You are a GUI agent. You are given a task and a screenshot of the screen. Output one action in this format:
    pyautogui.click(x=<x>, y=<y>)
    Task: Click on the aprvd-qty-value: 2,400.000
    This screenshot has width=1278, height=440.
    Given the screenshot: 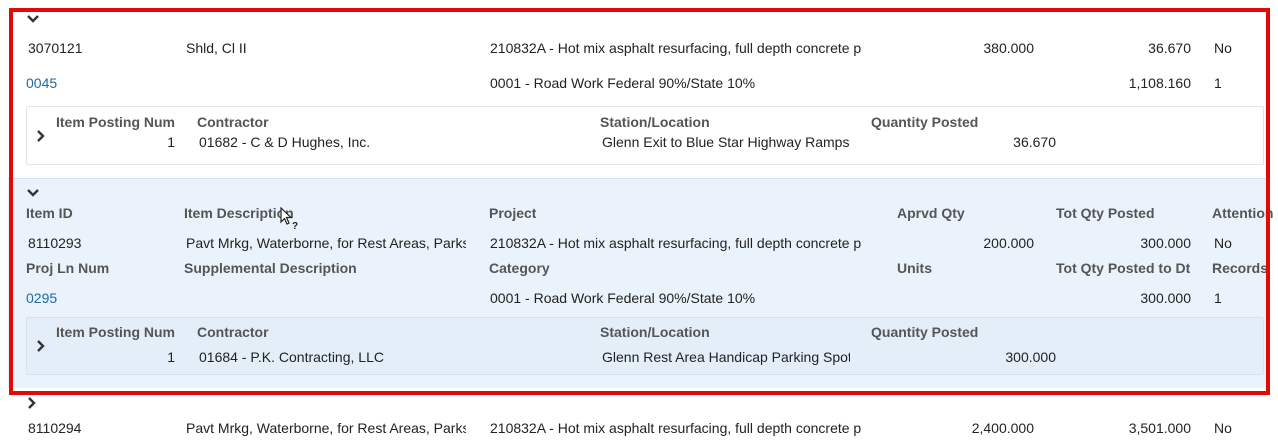 What is the action you would take?
    pyautogui.click(x=1002, y=428)
    